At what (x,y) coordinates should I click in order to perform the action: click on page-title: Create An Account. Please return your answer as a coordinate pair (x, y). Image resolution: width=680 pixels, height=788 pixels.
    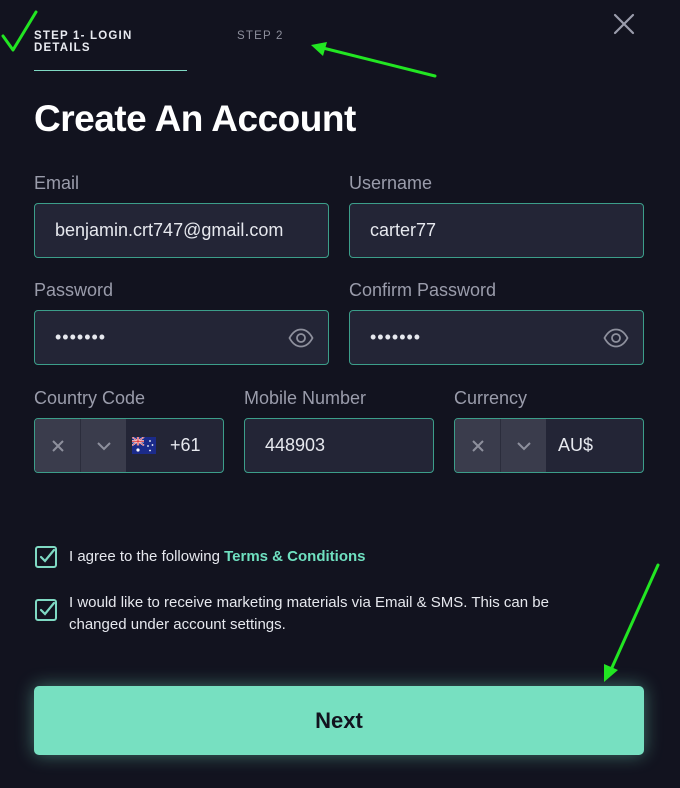
    Looking at the image, I should click on (195, 118).